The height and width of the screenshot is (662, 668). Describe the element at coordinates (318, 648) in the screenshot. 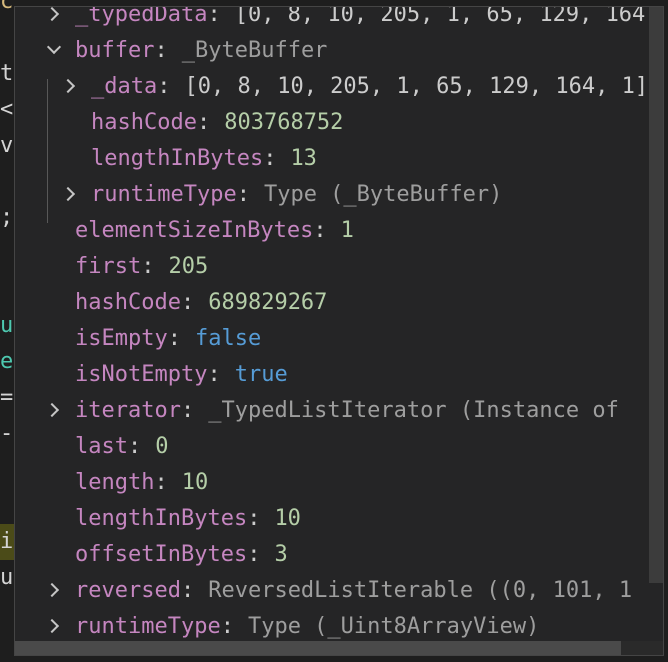

I see `horizontal-scrollbar-thumb` at that location.